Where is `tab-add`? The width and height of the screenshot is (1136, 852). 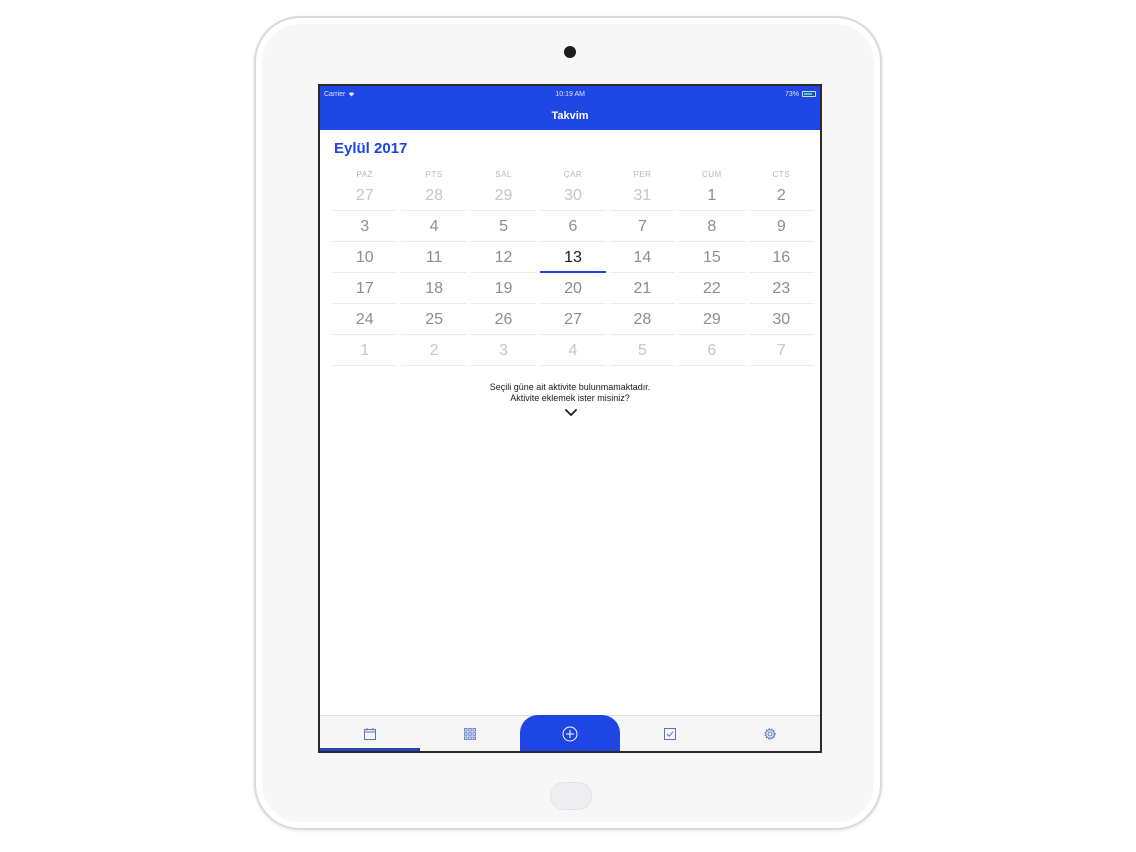
tab-add is located at coordinates (570, 733).